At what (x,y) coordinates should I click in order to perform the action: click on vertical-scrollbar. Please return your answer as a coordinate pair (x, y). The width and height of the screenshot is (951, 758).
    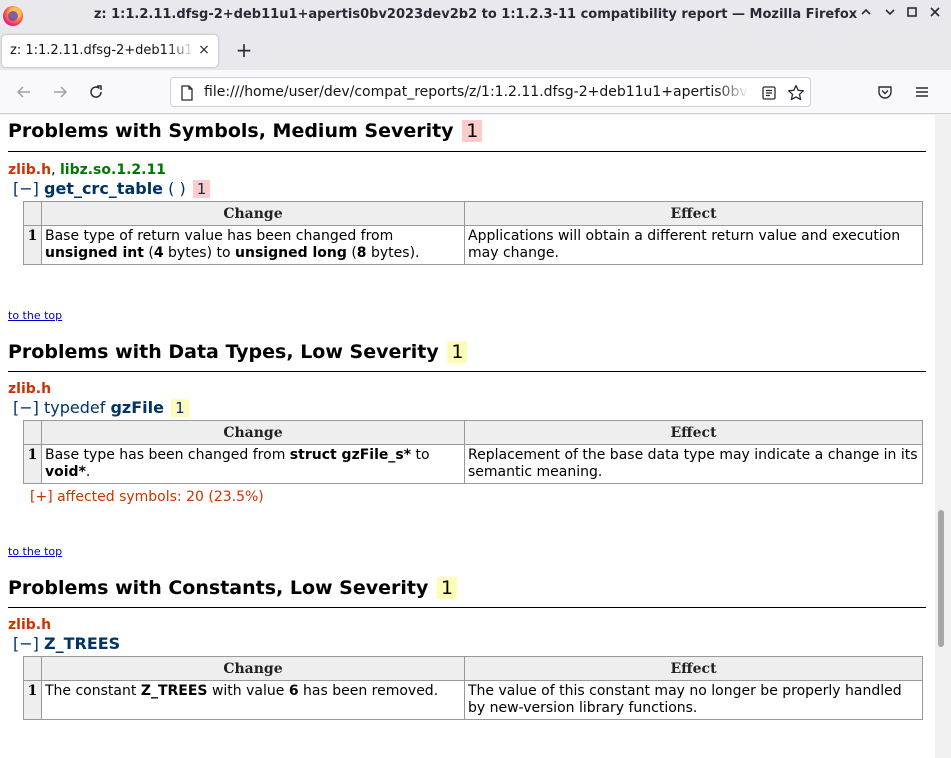
    Looking at the image, I should click on (943, 436).